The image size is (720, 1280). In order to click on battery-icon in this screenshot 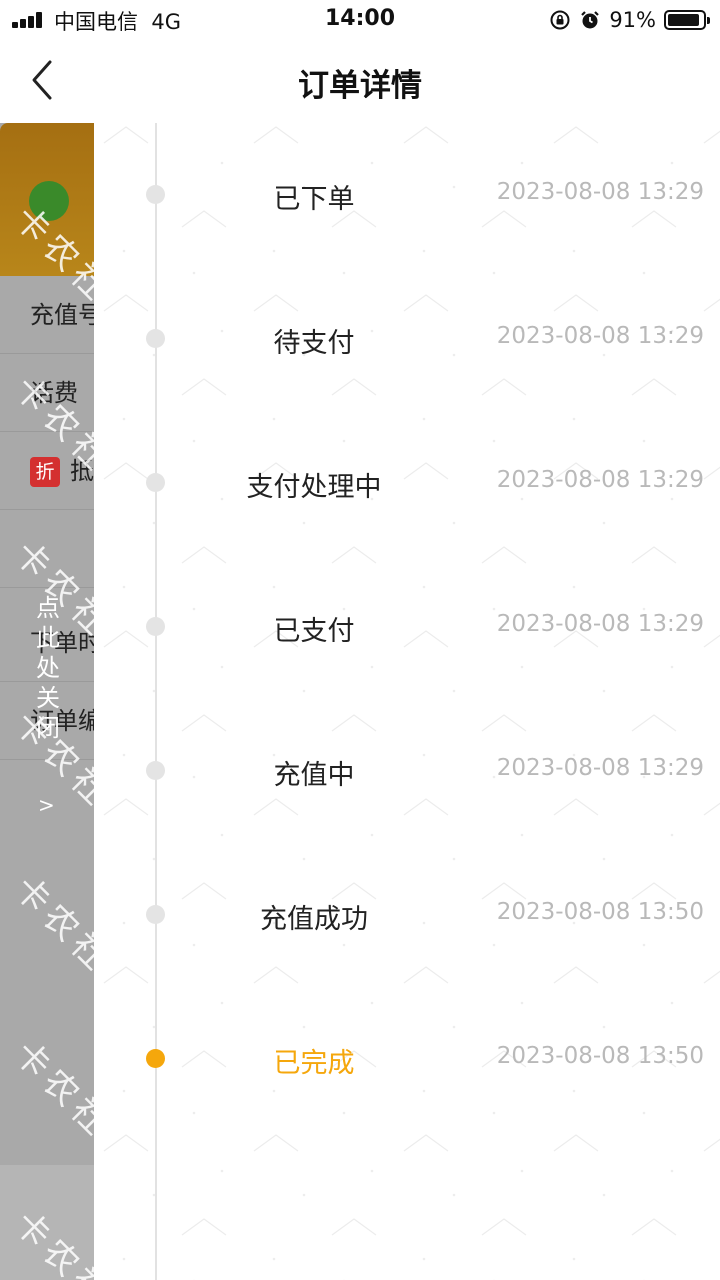, I will do `click(687, 20)`.